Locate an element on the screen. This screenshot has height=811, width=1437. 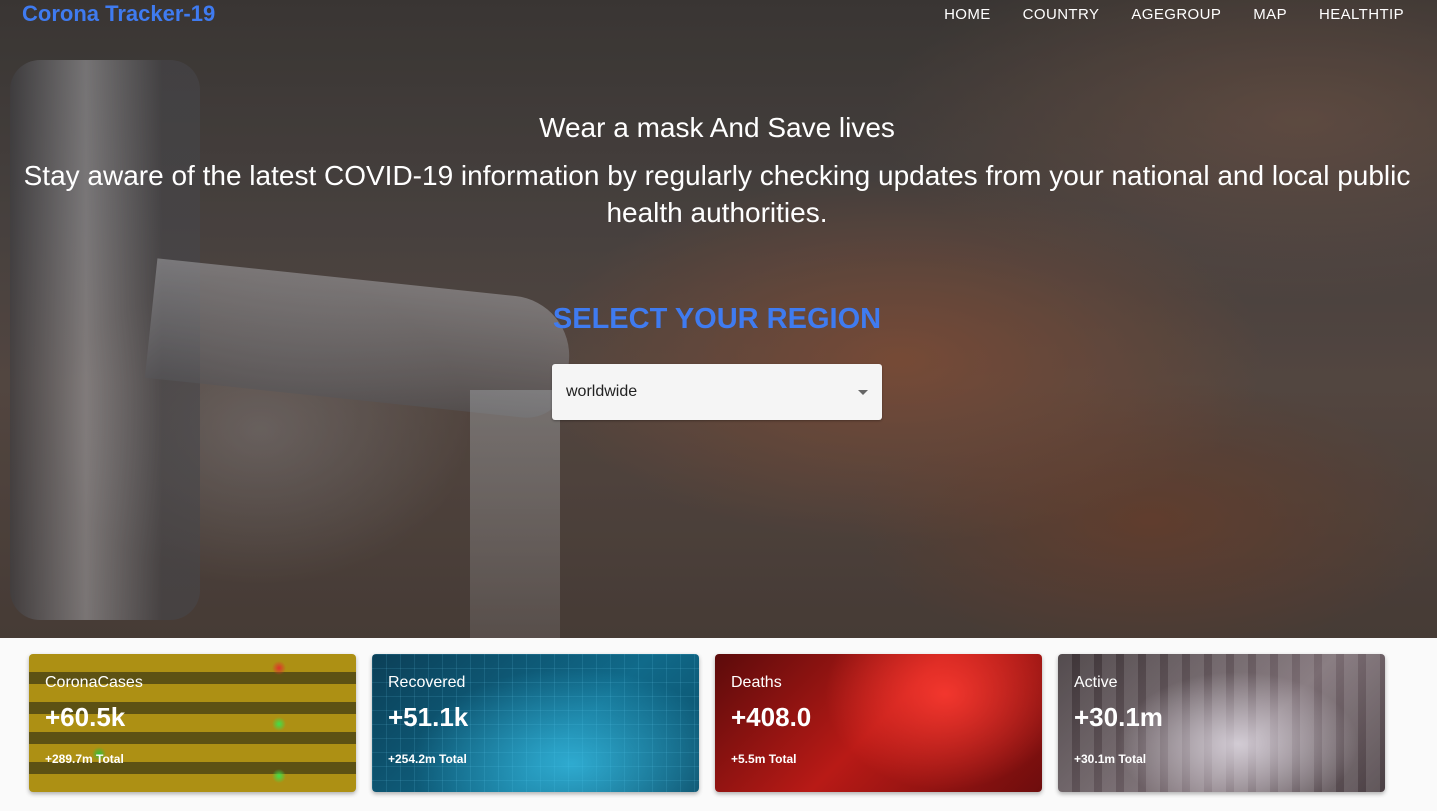
card-label: Active is located at coordinates (1096, 682).